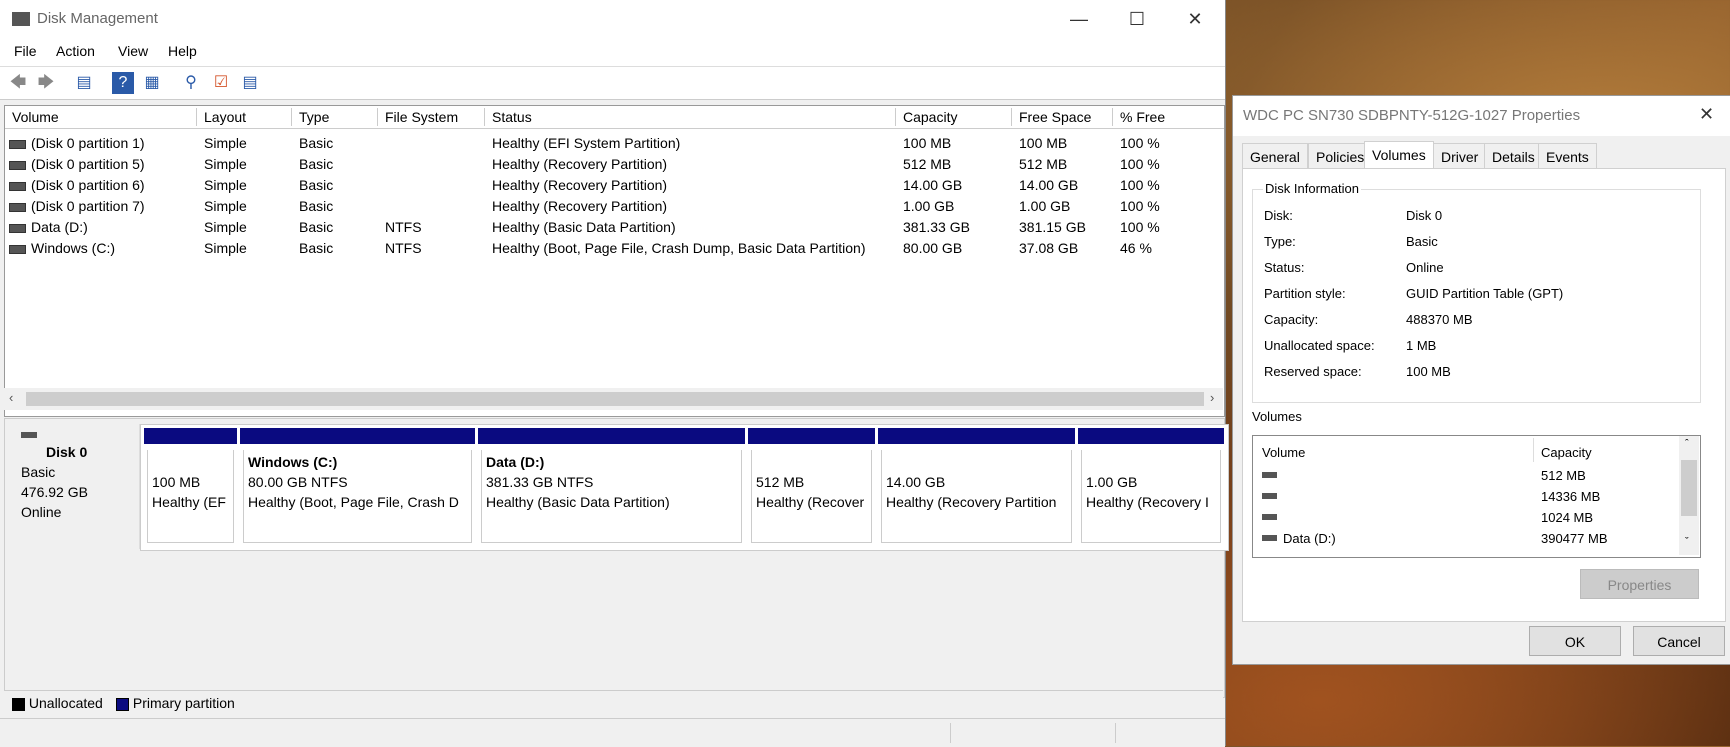 Image resolution: width=1730 pixels, height=747 pixels. Describe the element at coordinates (1309, 538) in the screenshot. I see `vol-name: Data (D:)` at that location.